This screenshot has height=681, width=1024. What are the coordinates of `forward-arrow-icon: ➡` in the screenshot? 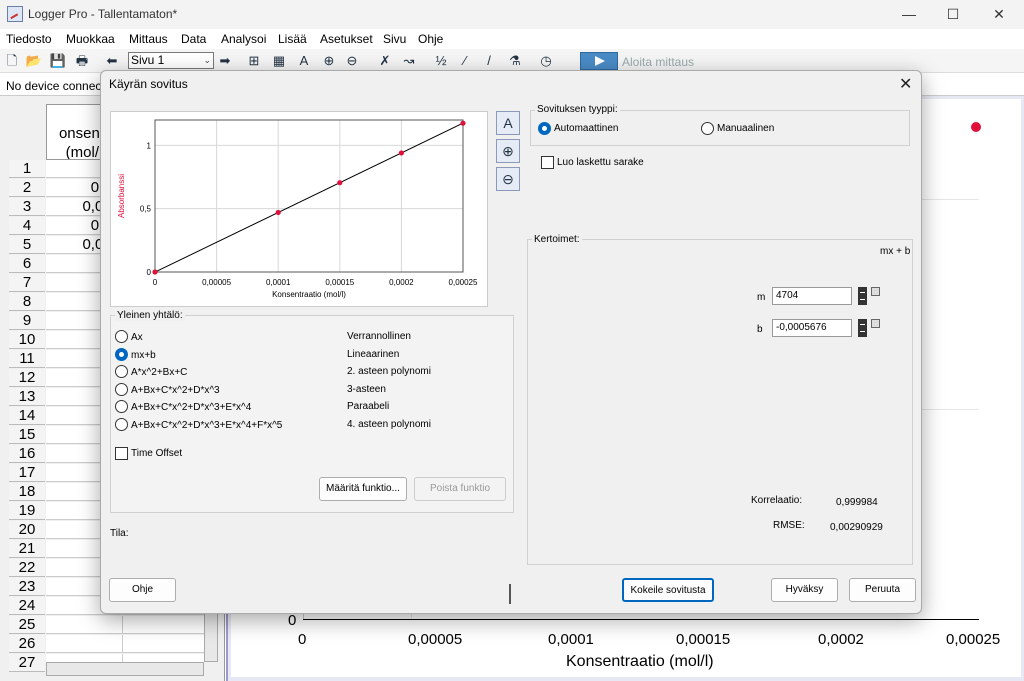 It's located at (225, 61).